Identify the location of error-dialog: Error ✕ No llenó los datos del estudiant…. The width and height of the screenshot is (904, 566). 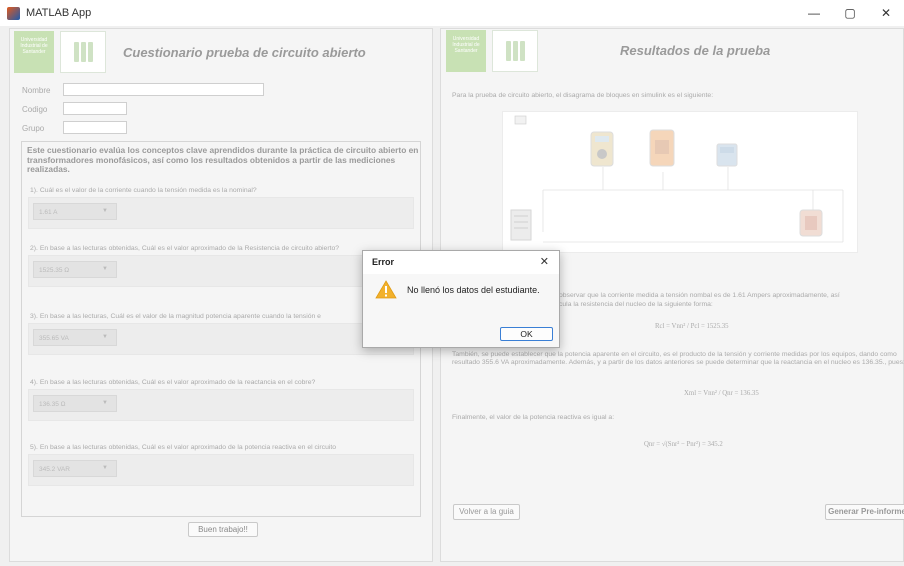
(461, 299).